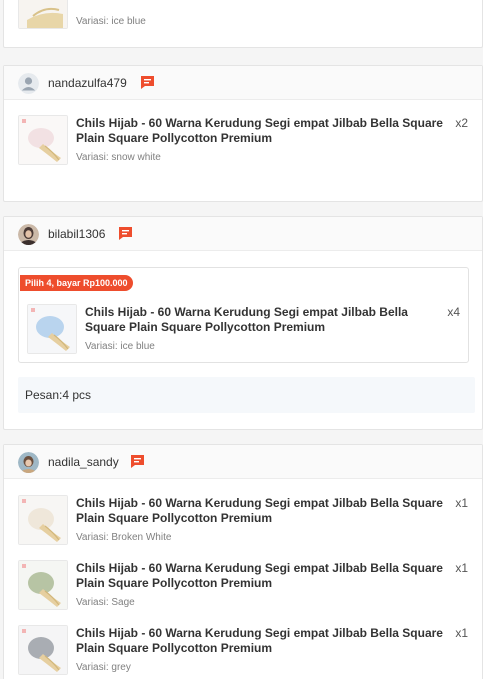  Describe the element at coordinates (243, 15) in the screenshot. I see `order-item: Variasi: ice blue` at that location.